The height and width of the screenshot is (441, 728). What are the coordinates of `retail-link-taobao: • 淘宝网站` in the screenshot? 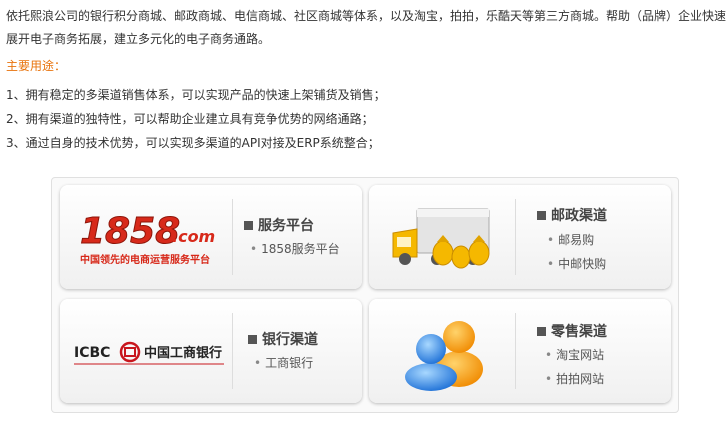 It's located at (574, 354).